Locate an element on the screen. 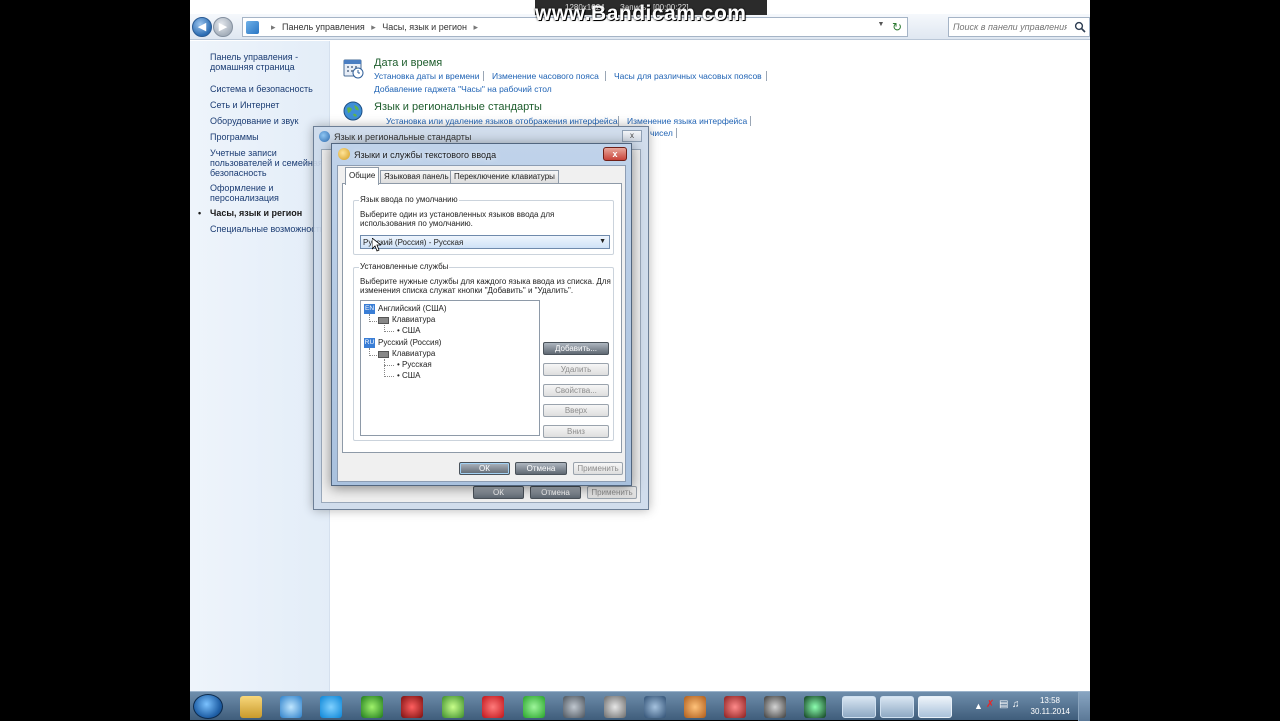  recorder-time: [00:00:22] is located at coordinates (671, 7).